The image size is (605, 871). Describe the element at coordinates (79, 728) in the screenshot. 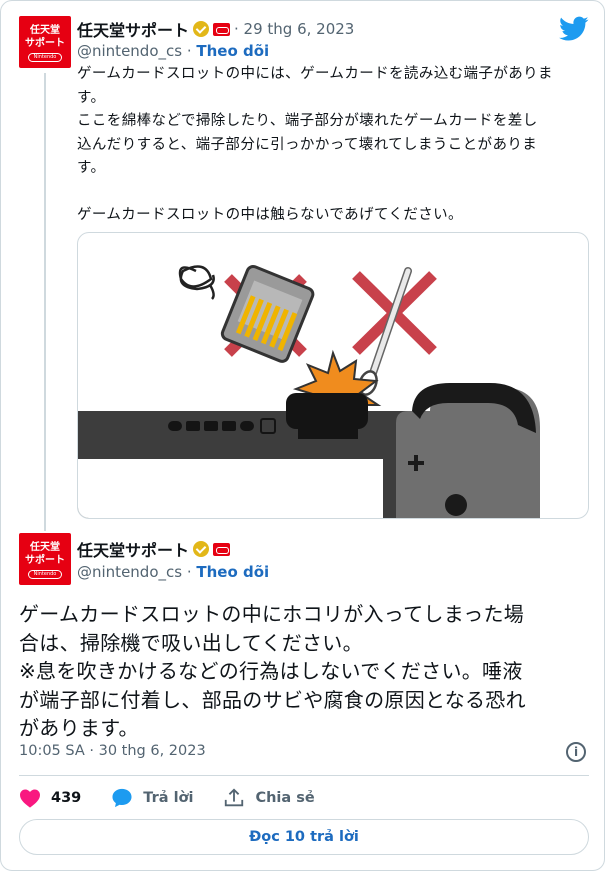

I see `text-line: があります。` at that location.